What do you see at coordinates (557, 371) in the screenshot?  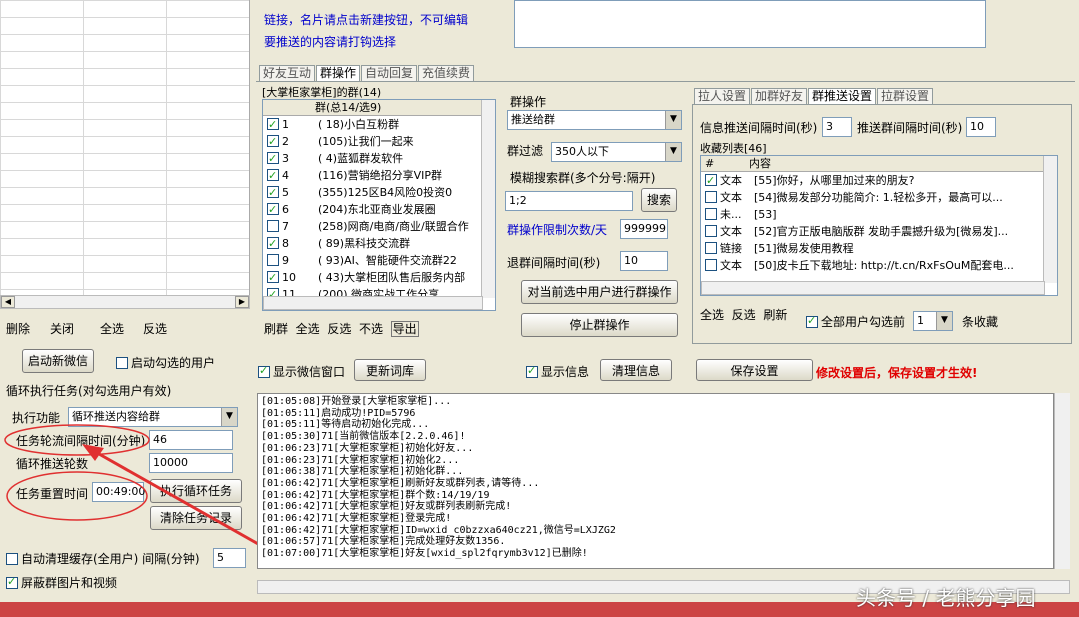 I see `show-info-checkbox: 显示信息` at bounding box center [557, 371].